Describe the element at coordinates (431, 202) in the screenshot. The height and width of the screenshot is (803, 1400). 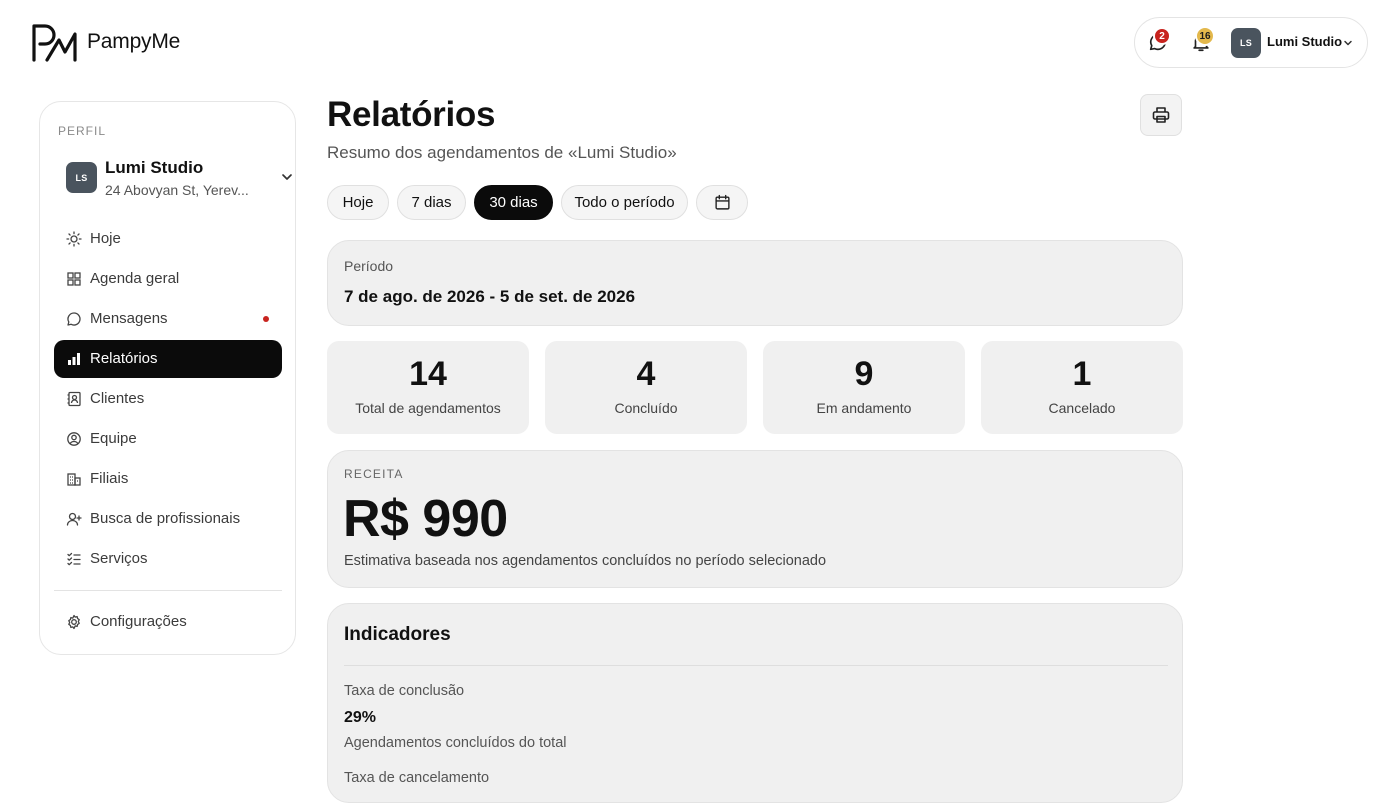
I see `filter-7-dias: 7 dias` at that location.